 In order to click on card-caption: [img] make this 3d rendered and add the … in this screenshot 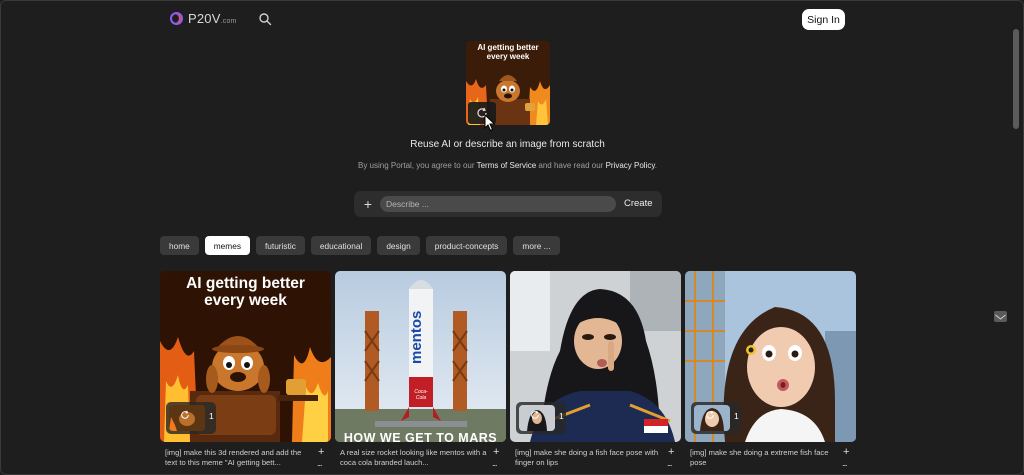, I will do `click(233, 457)`.